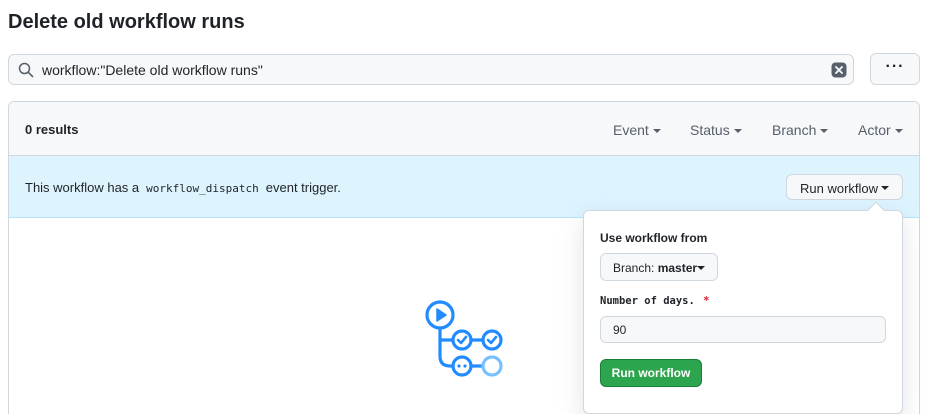 This screenshot has height=414, width=927. I want to click on dispatch-code: workflow_dispatch, so click(202, 188).